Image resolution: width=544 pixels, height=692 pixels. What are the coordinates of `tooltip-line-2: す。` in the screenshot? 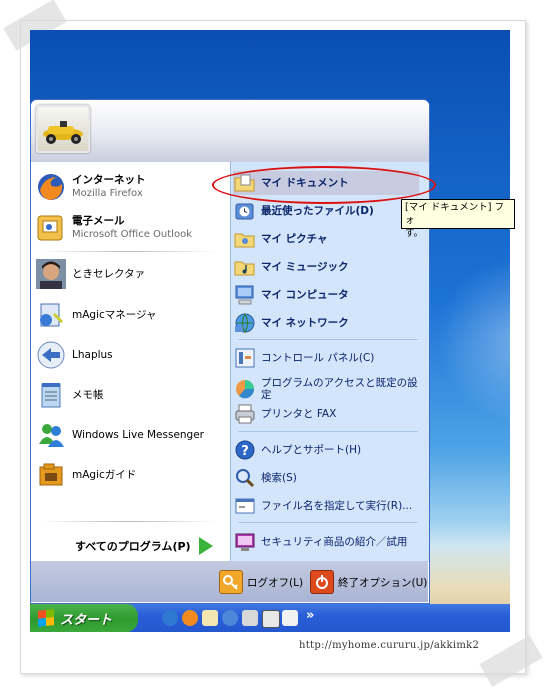 It's located at (414, 233).